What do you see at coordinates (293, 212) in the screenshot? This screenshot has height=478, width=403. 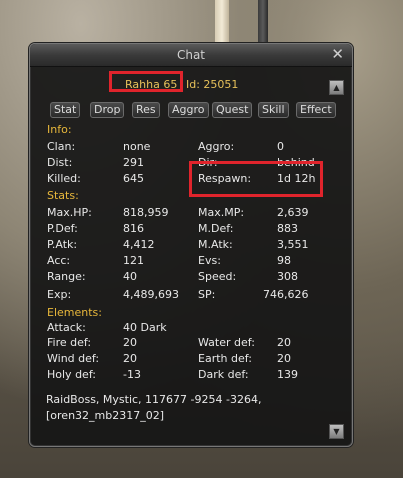 I see `stat-value: 2,639` at bounding box center [293, 212].